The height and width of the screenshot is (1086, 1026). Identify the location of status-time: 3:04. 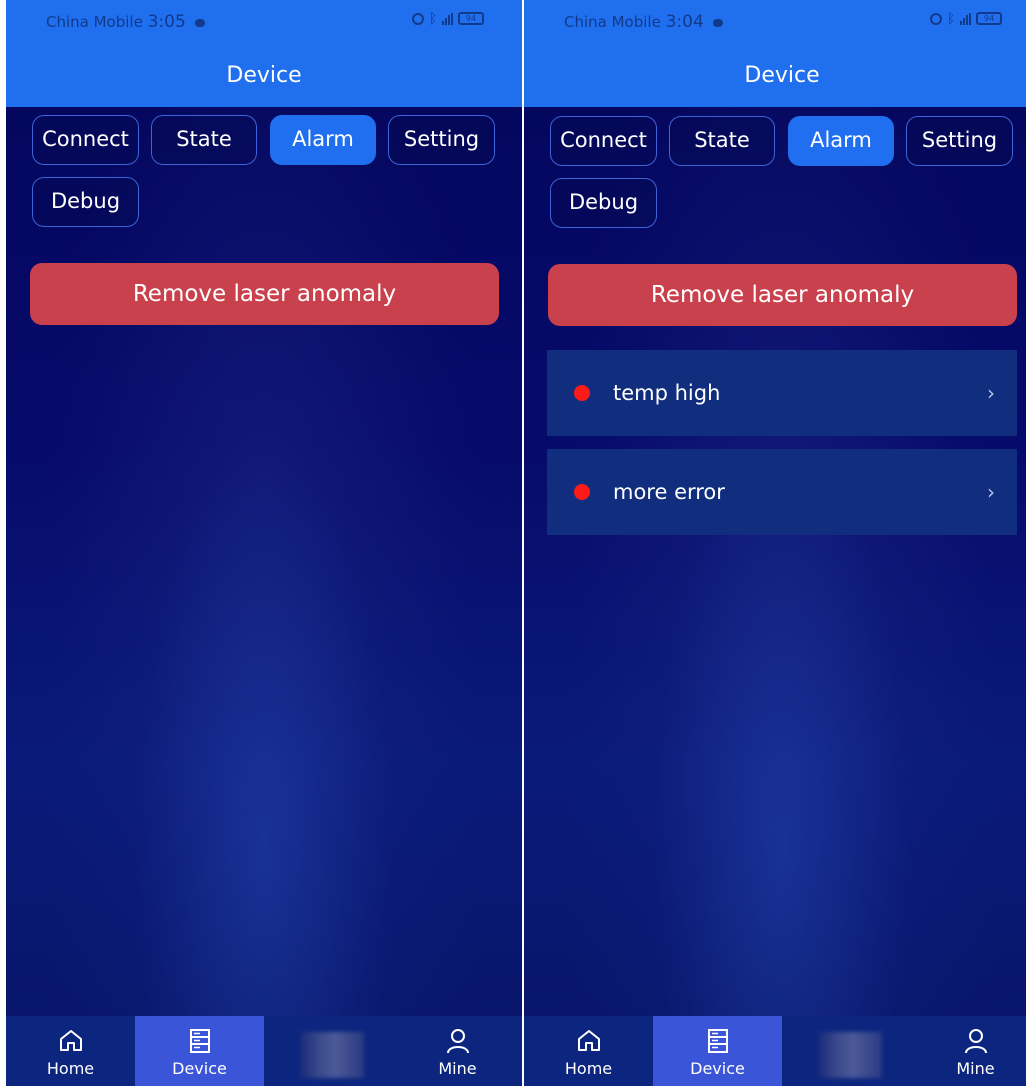
(684, 22).